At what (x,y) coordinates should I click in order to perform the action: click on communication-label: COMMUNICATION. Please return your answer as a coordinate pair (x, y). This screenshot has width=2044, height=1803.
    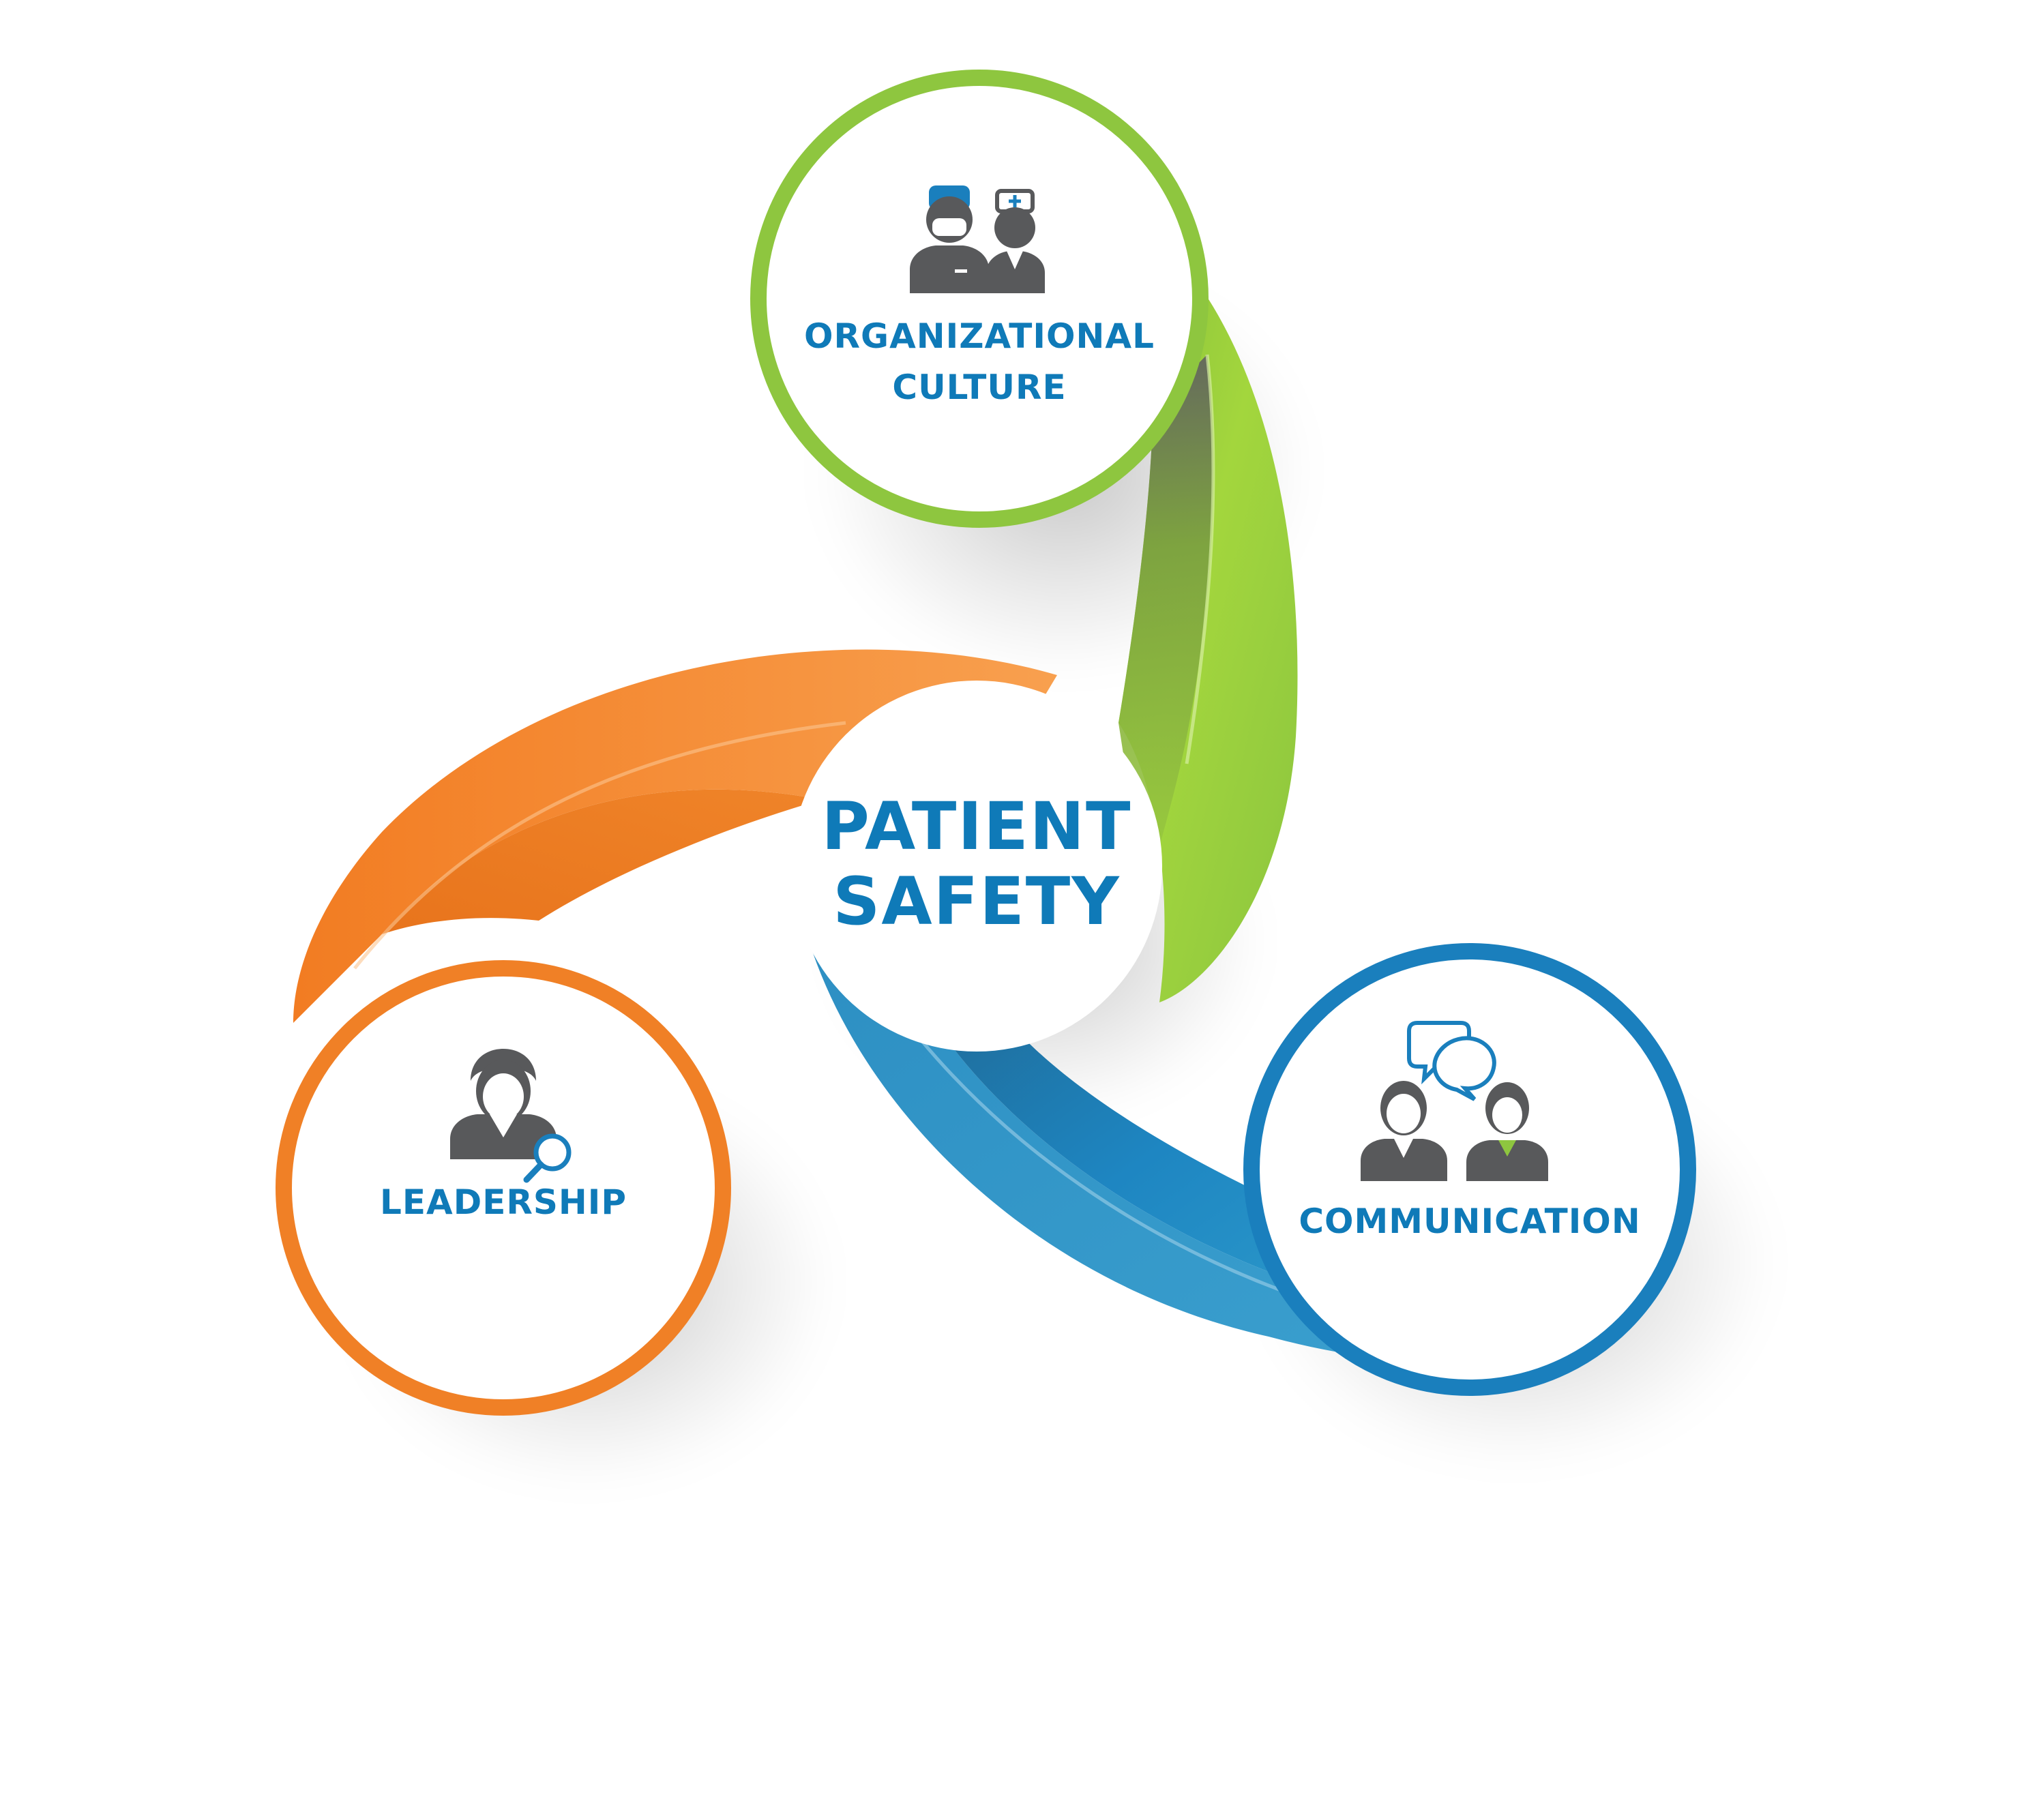
    Looking at the image, I should click on (1469, 1221).